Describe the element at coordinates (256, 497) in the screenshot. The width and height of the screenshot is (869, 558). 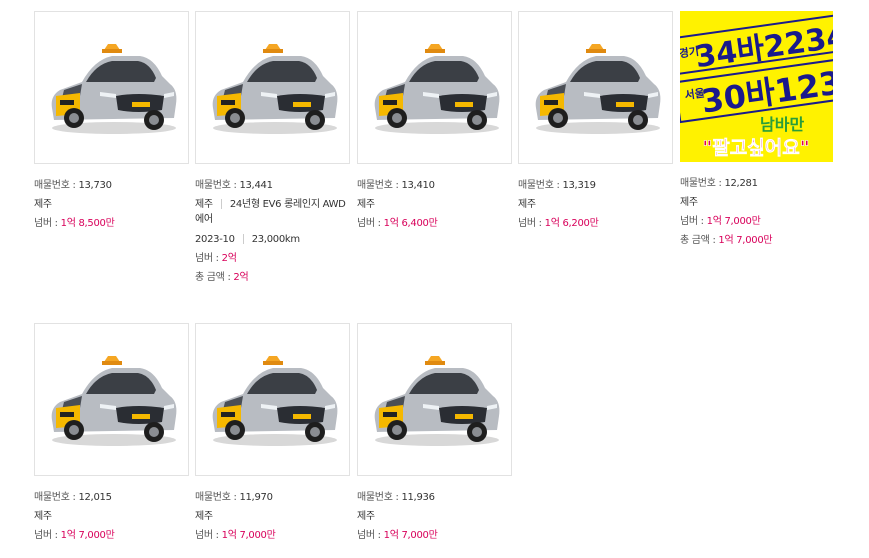
I see `listing-number: 11,970` at that location.